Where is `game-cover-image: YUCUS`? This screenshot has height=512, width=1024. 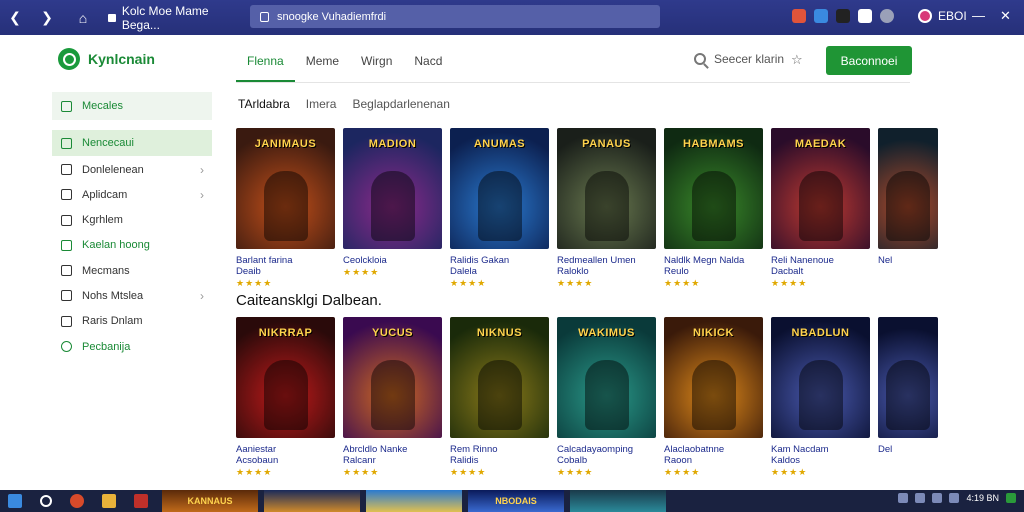
game-cover-image: YUCUS is located at coordinates (392, 377).